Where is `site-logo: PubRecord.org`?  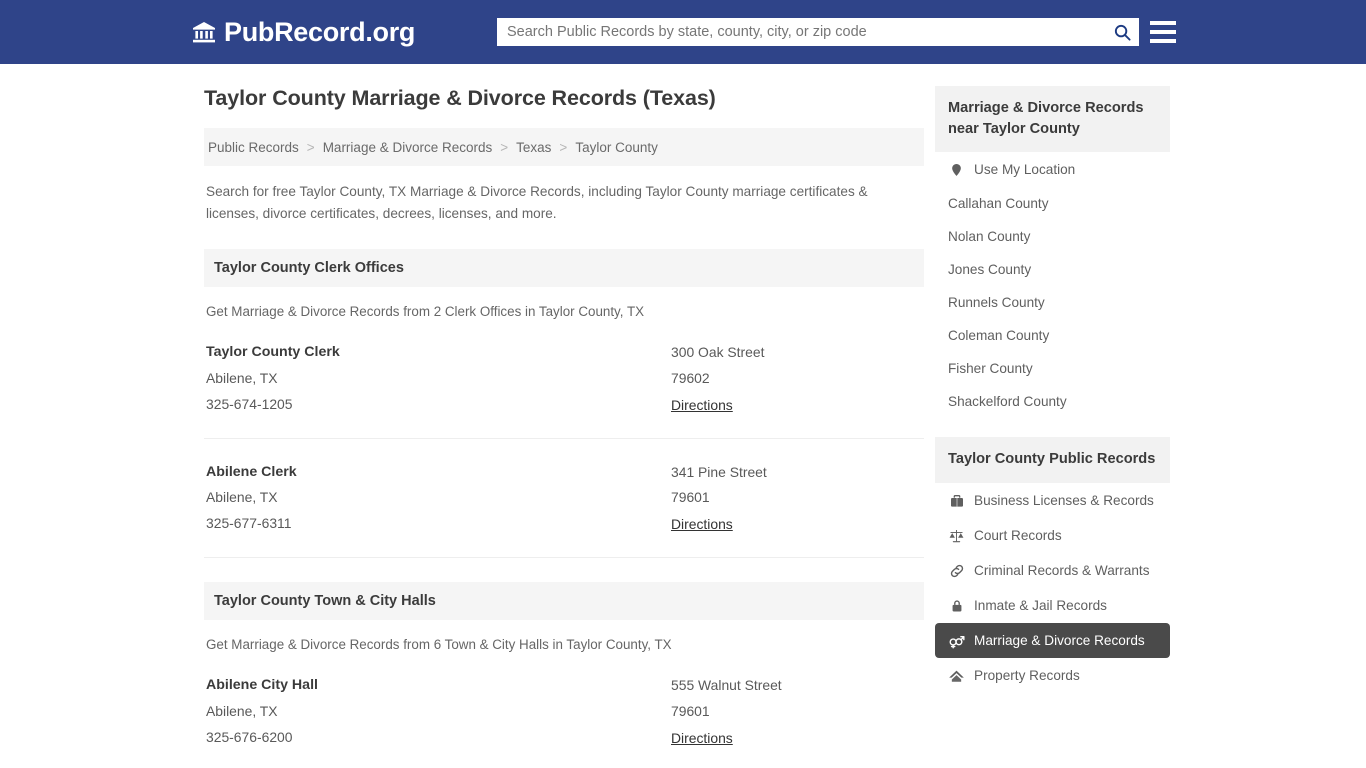 site-logo: PubRecord.org is located at coordinates (304, 31).